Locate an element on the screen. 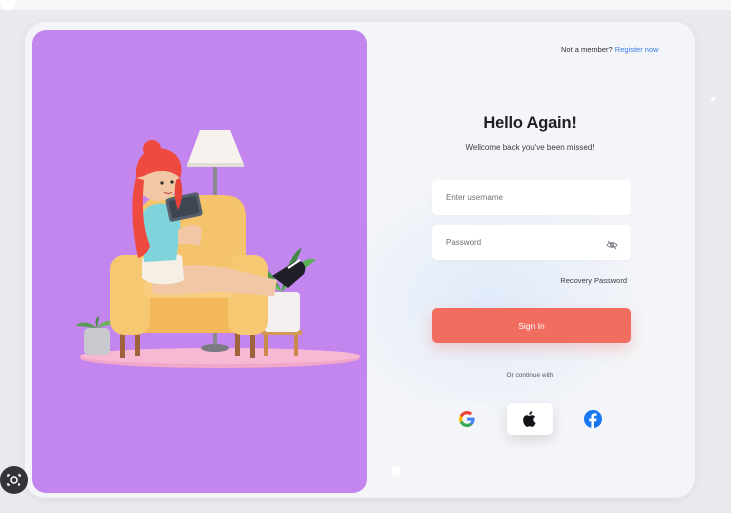  facebook-icon is located at coordinates (593, 419).